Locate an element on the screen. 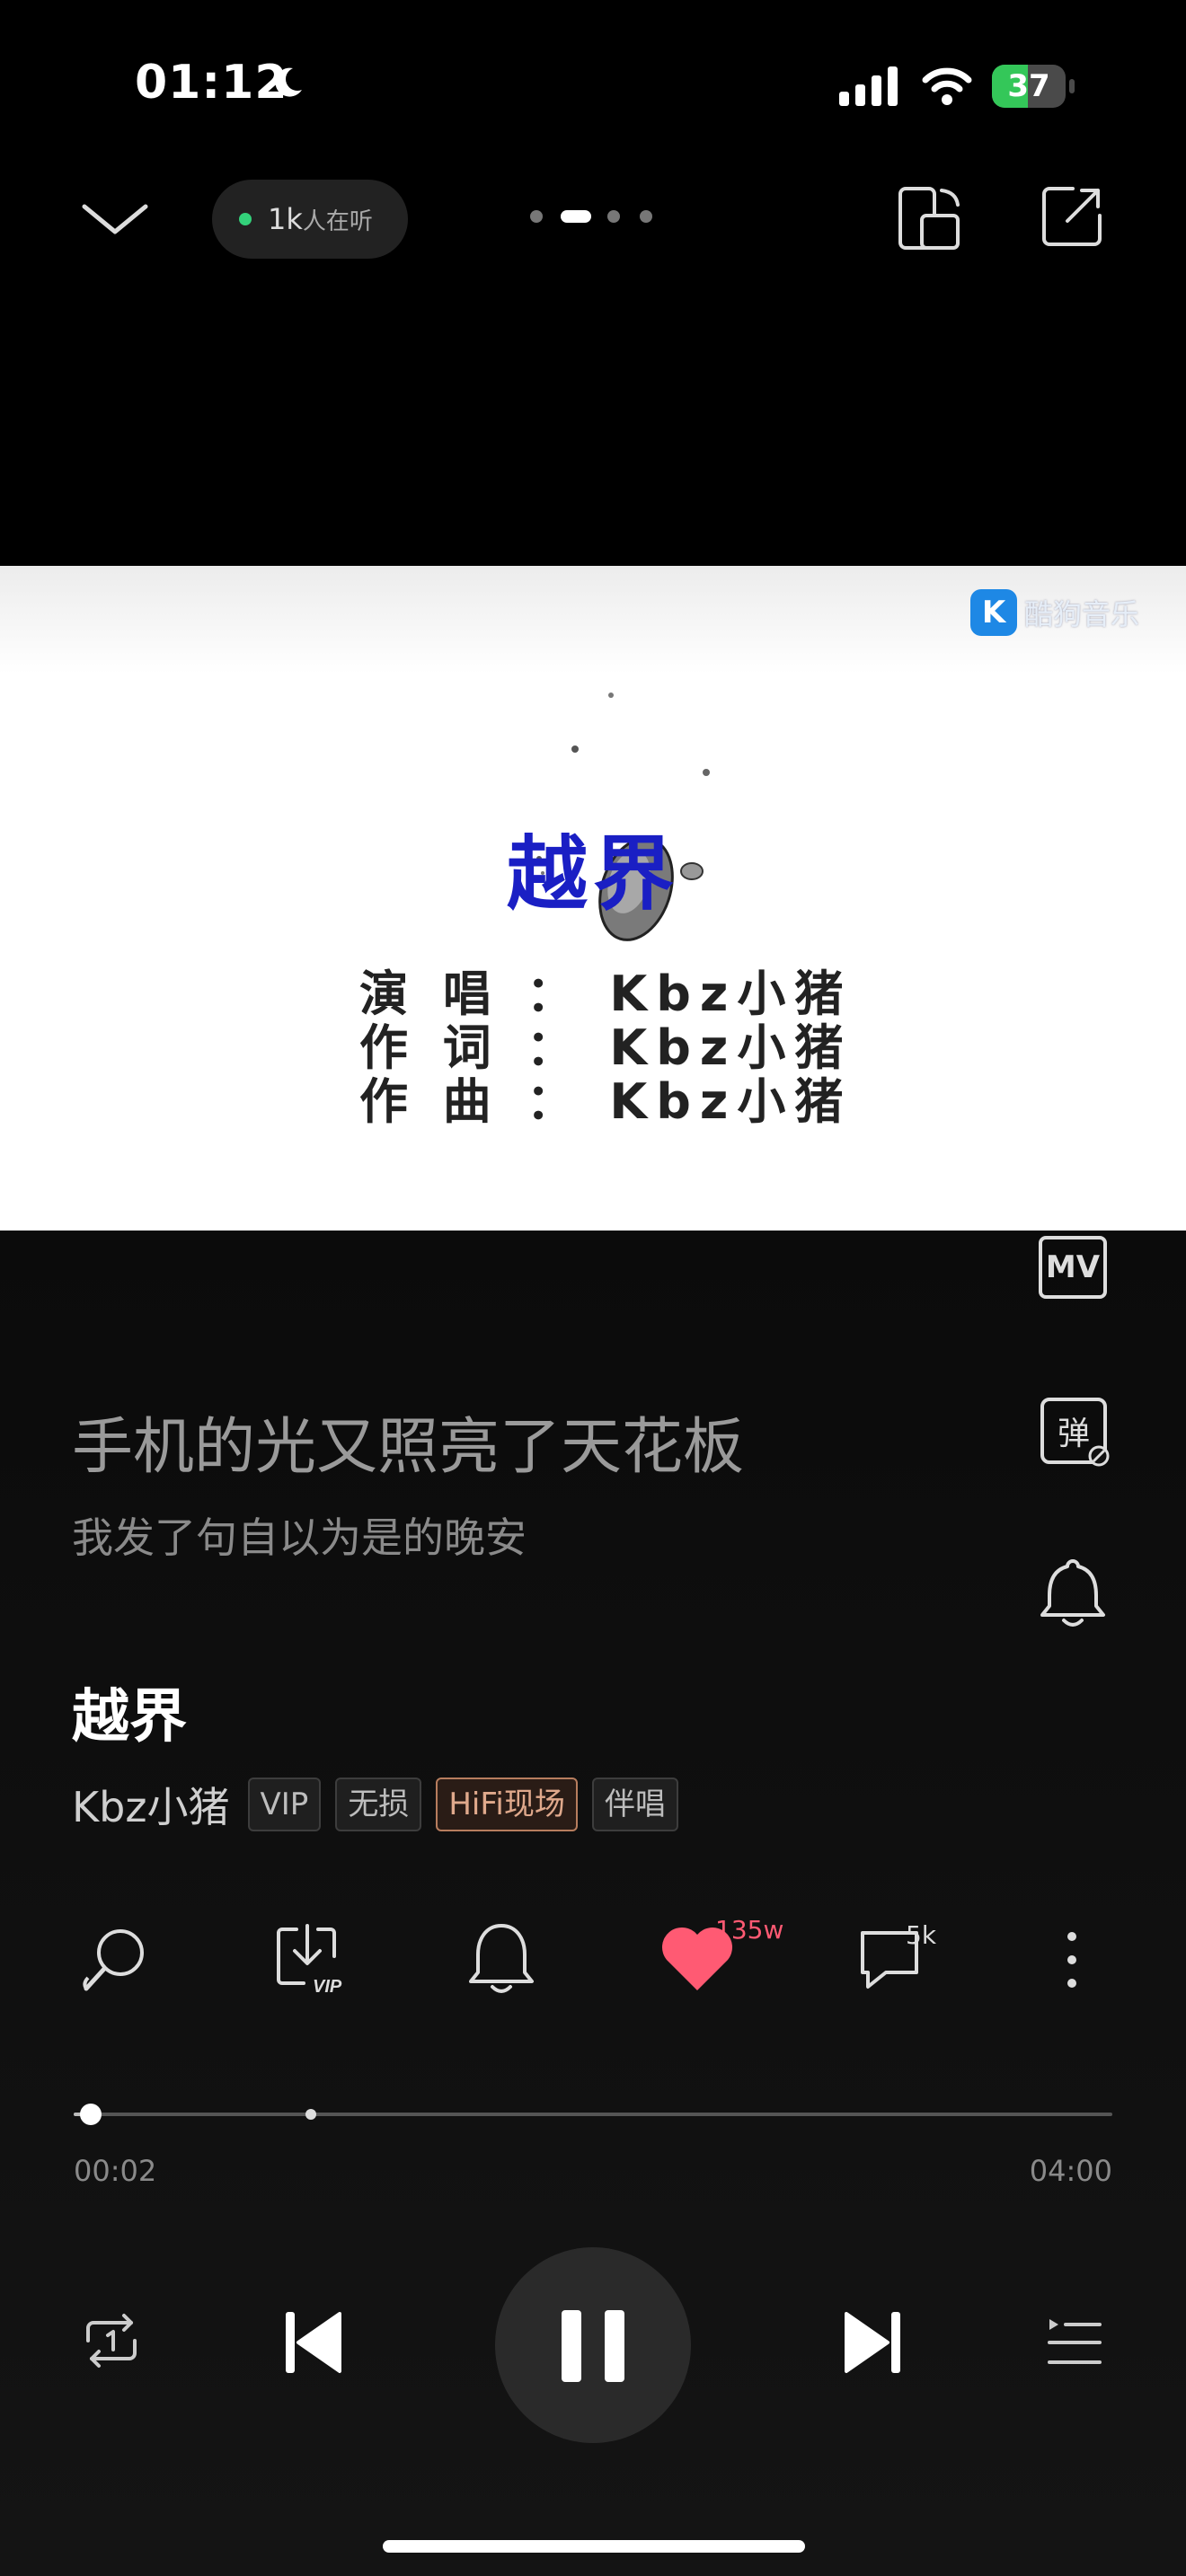 This screenshot has width=1186, height=2576. switch-device-icon is located at coordinates (930, 219).